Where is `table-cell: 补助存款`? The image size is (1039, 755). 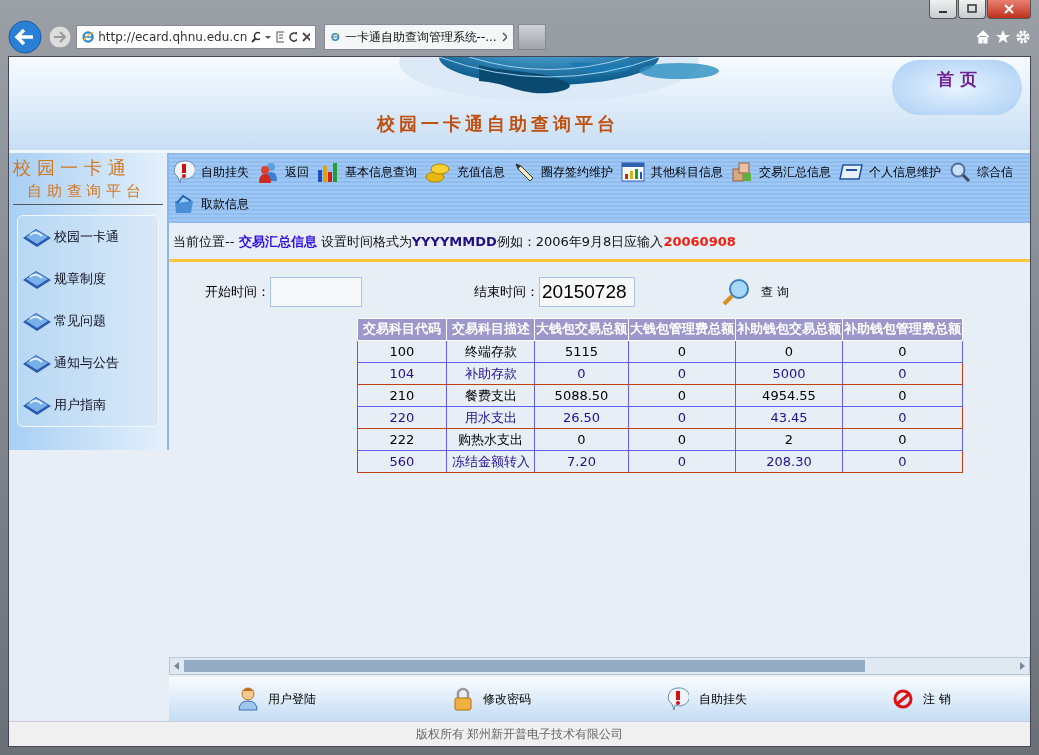 table-cell: 补助存款 is located at coordinates (490, 373).